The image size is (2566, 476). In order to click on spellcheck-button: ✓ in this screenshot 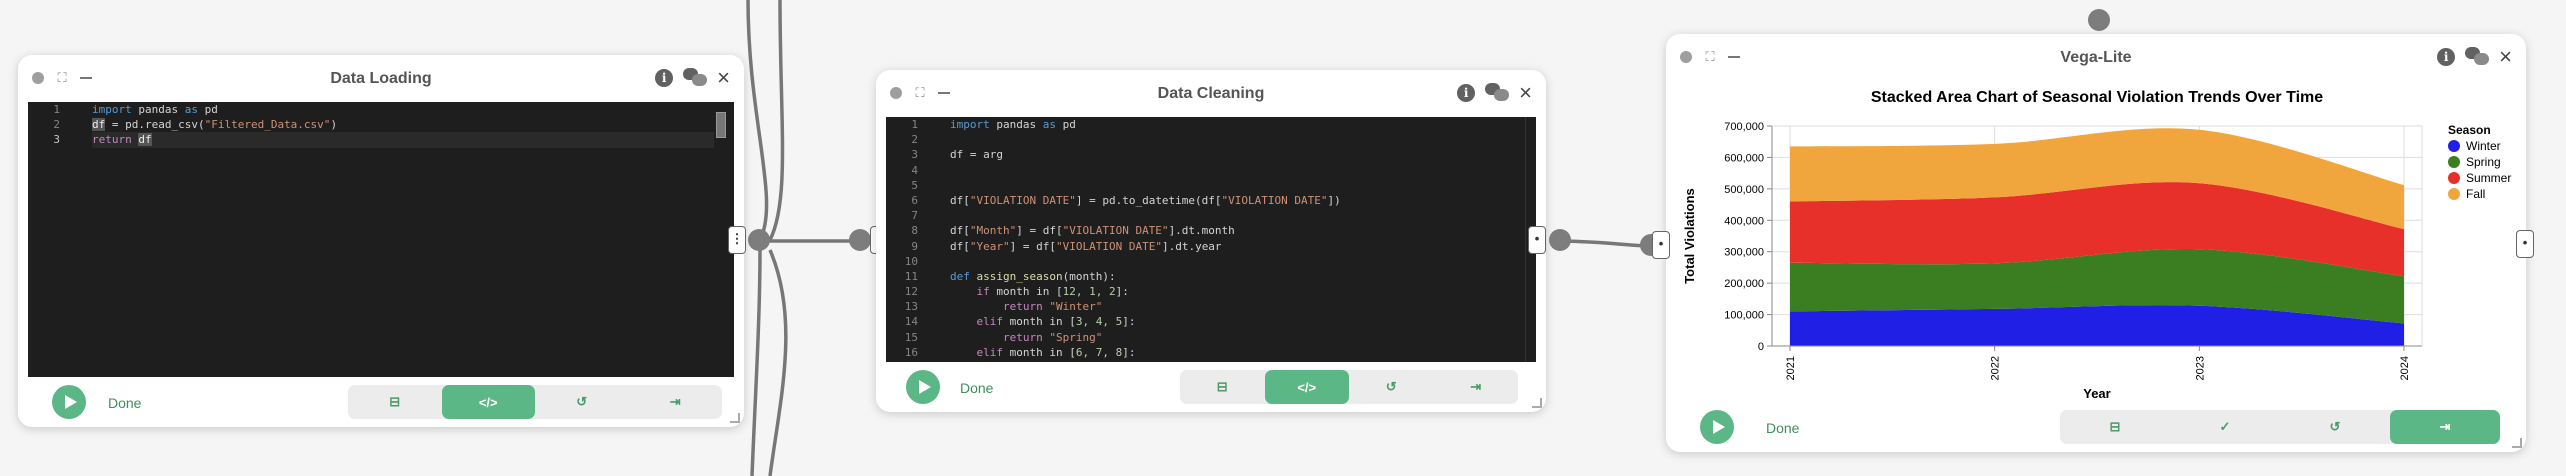, I will do `click(2225, 427)`.